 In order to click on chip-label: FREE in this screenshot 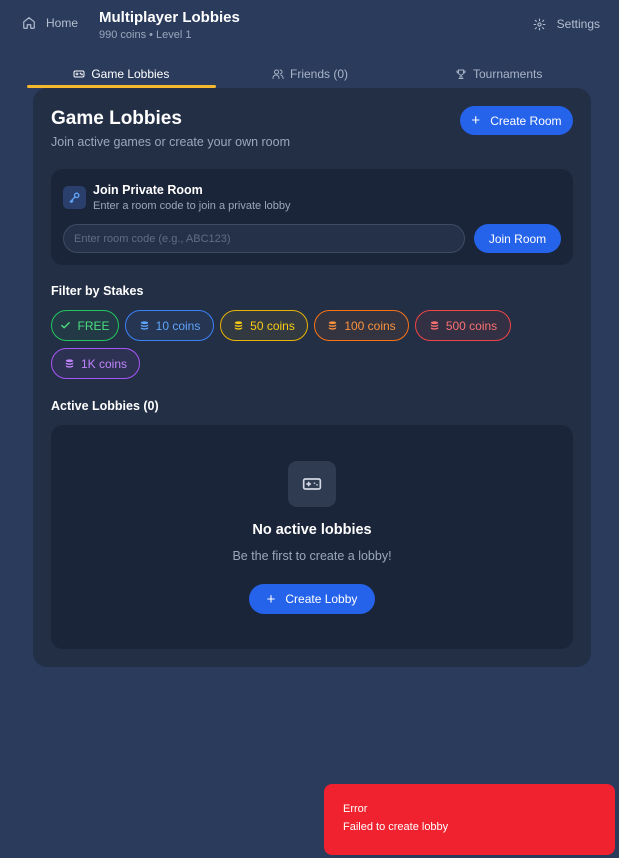, I will do `click(93, 325)`.